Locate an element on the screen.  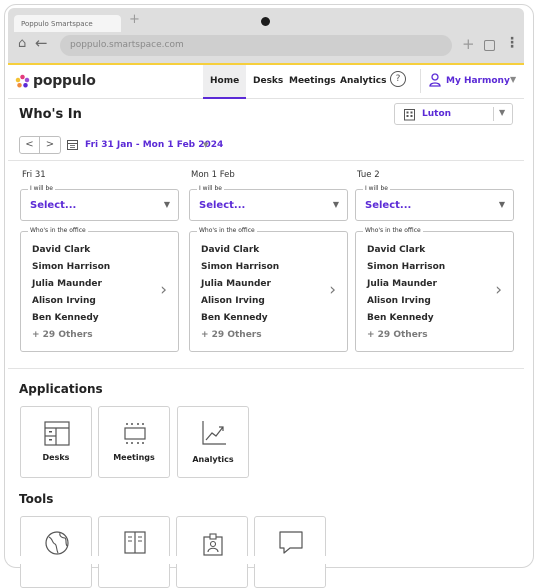
location-select: Luton ▼ is located at coordinates (453, 114).